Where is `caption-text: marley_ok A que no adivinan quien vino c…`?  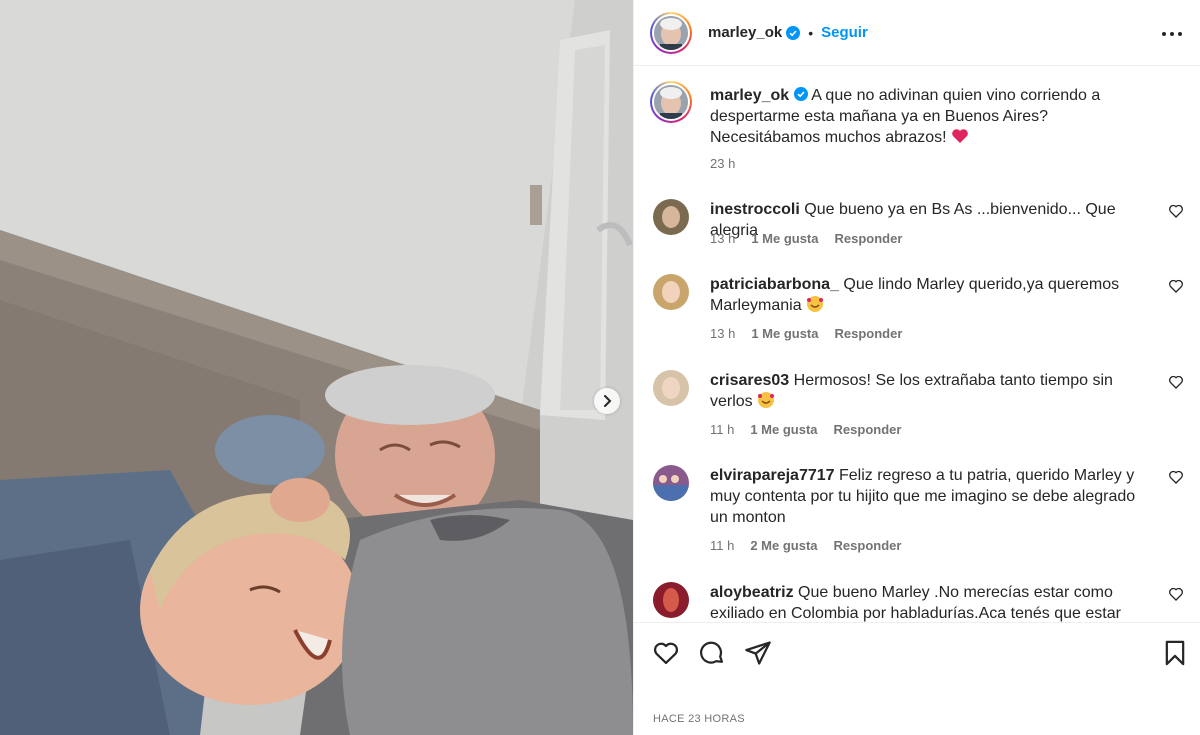 caption-text: marley_ok A que no adivinan quien vino c… is located at coordinates (915, 116).